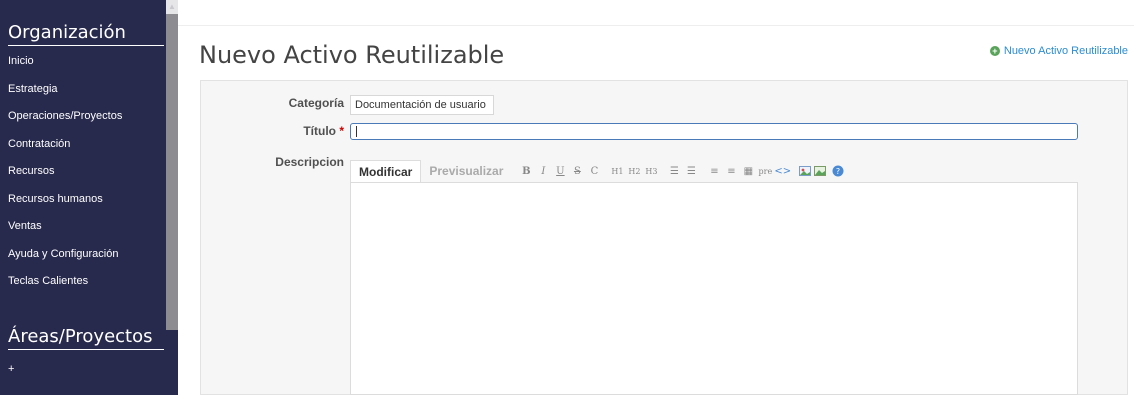 This screenshot has height=395, width=1134. Describe the element at coordinates (543, 171) in the screenshot. I see `italic-button: I` at that location.